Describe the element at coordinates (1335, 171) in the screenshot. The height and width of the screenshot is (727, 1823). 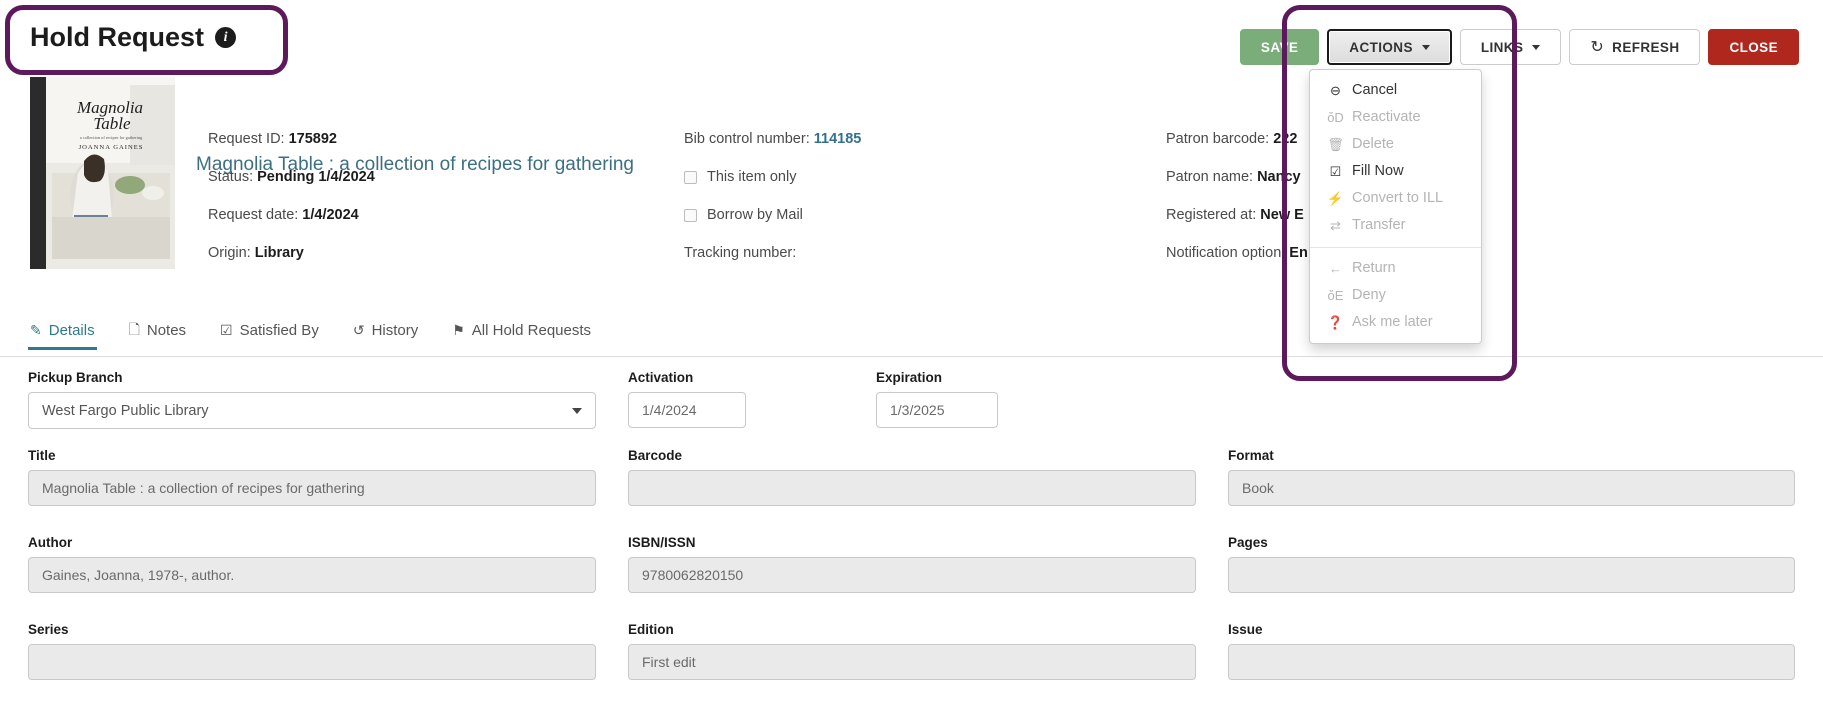
I see `checkbox-check-icon: ☑` at that location.